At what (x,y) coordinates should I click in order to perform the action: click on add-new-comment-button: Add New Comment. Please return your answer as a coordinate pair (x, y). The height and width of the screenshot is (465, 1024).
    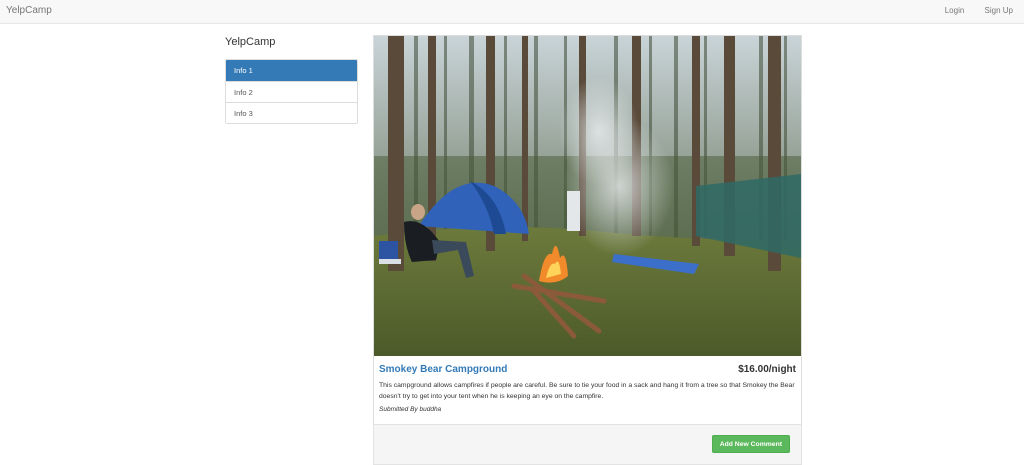
    Looking at the image, I should click on (750, 444).